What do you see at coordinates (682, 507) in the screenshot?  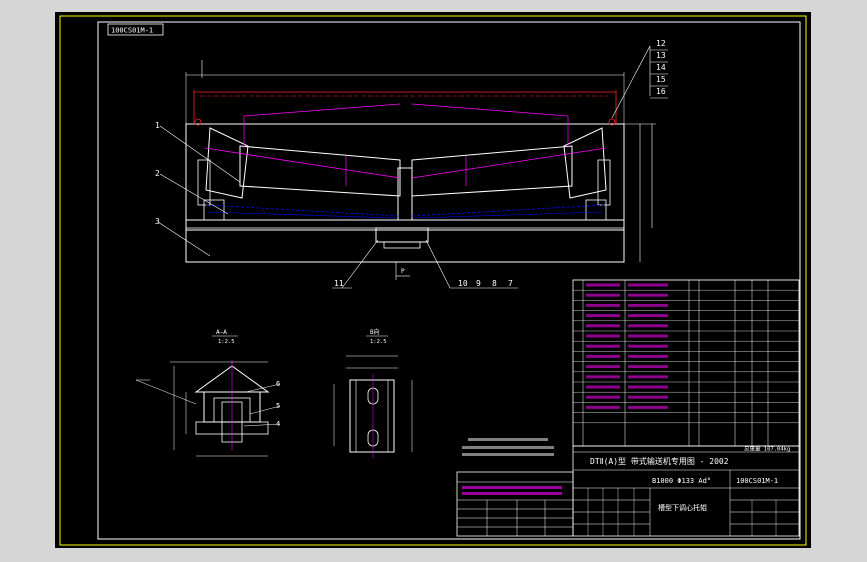 I see `part-name: 槽型下调心托辊` at bounding box center [682, 507].